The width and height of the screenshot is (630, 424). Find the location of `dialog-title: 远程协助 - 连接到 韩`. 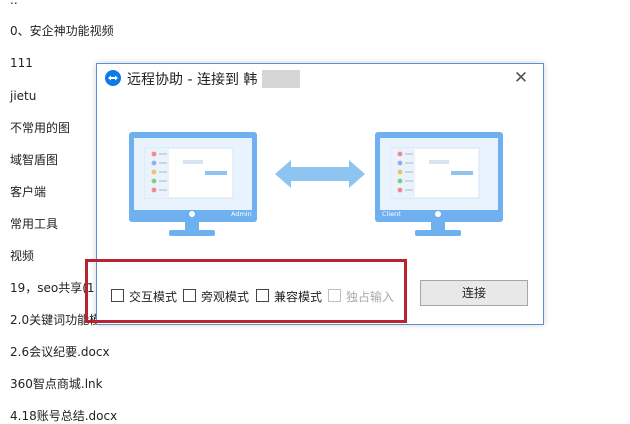

dialog-title: 远程协助 - 连接到 韩 is located at coordinates (192, 80).